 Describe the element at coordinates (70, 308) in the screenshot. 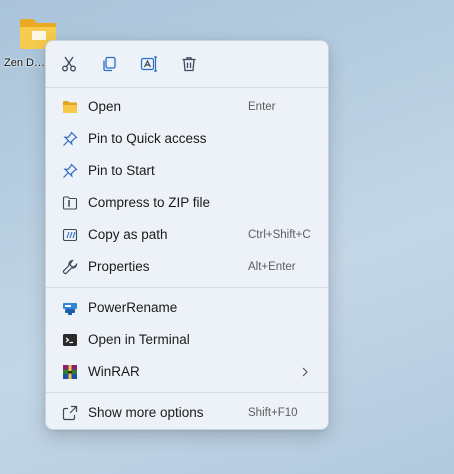

I see `powerrename-icon` at that location.